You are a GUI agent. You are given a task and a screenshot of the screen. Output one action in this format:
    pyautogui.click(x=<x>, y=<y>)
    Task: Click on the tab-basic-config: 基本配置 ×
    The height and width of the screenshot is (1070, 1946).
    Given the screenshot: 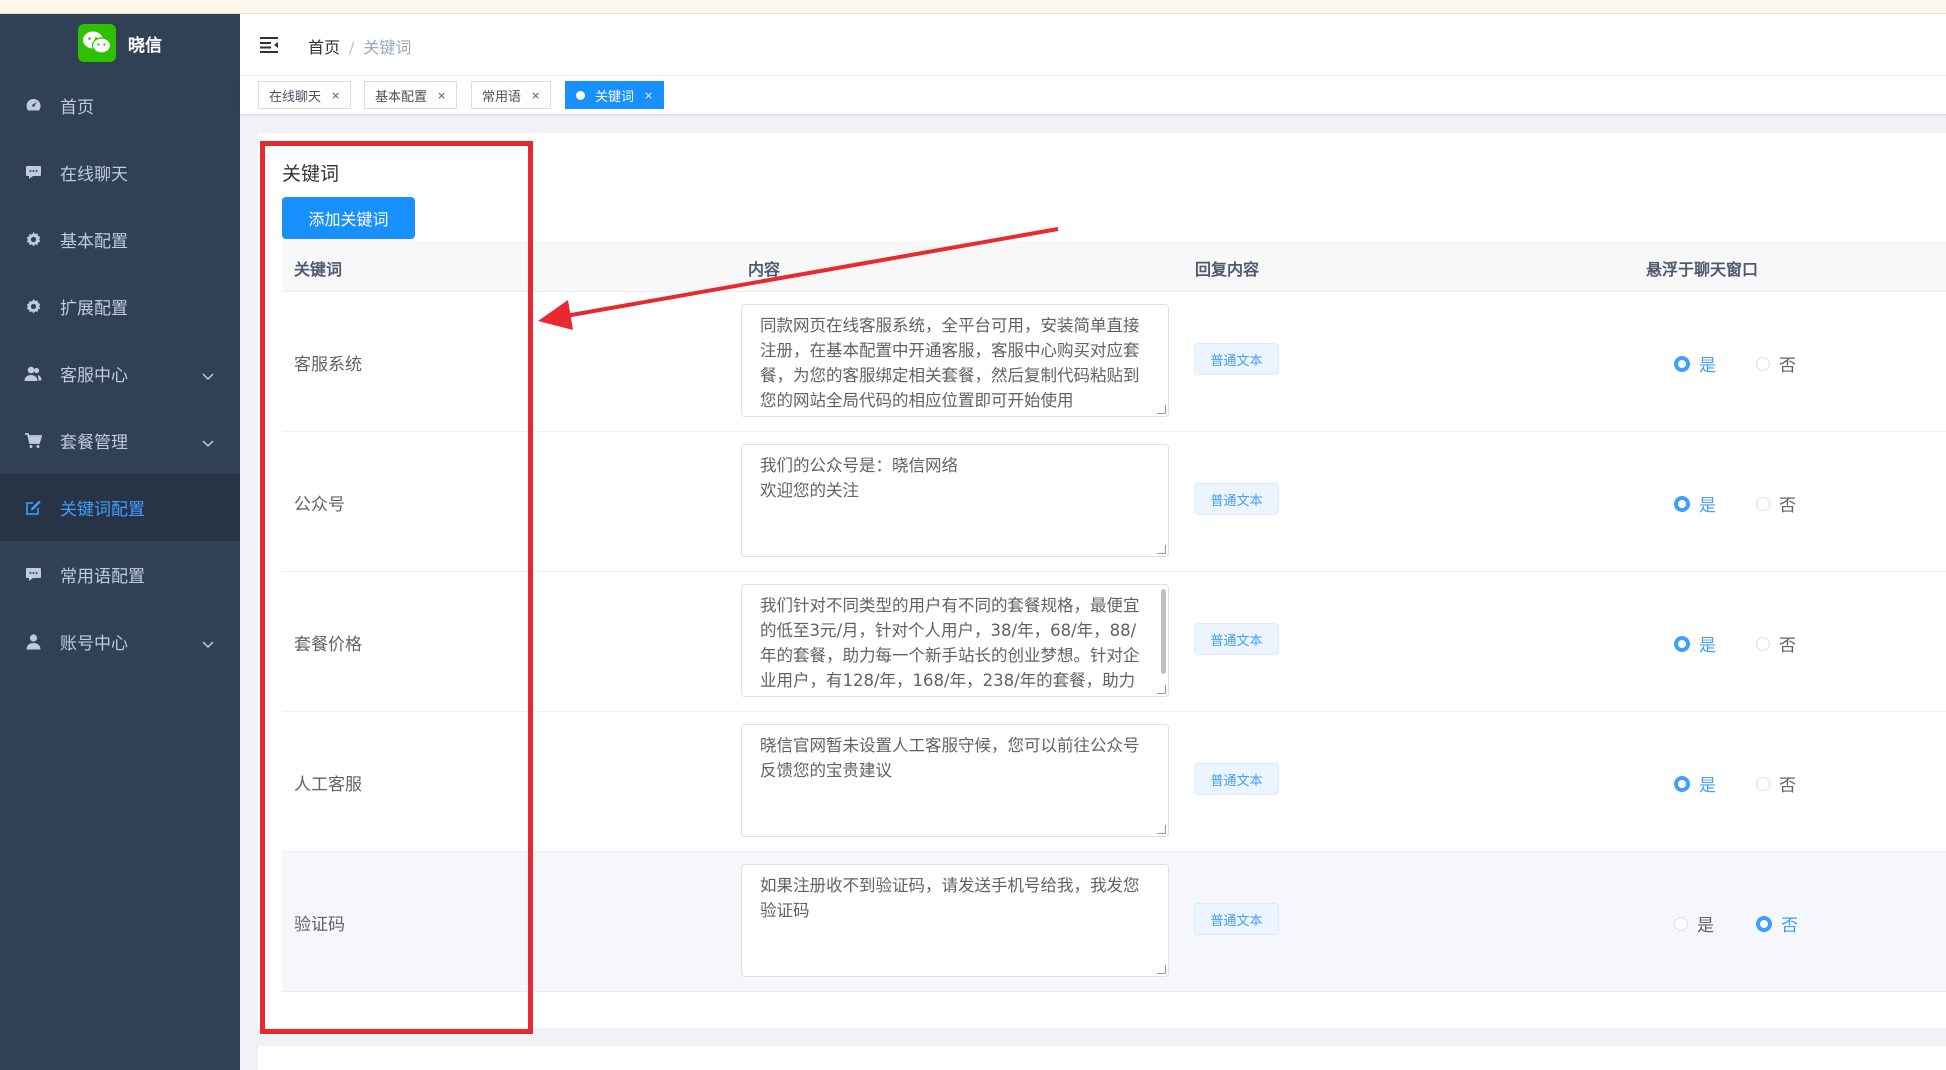 What is the action you would take?
    pyautogui.click(x=411, y=95)
    